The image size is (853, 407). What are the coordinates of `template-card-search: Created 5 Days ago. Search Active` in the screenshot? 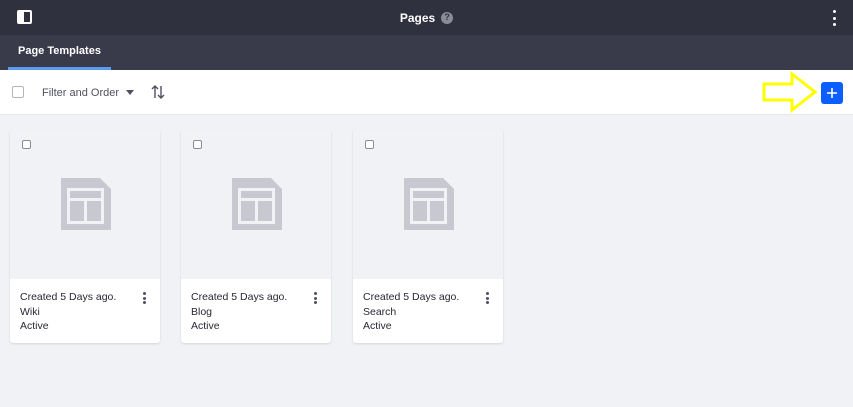 It's located at (428, 236).